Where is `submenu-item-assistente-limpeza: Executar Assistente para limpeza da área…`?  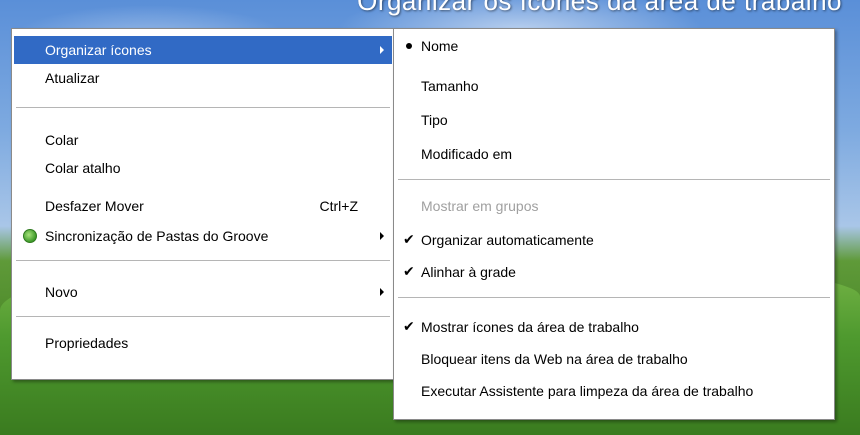
submenu-item-assistente-limpeza: Executar Assistente para limpeza da área… is located at coordinates (614, 391).